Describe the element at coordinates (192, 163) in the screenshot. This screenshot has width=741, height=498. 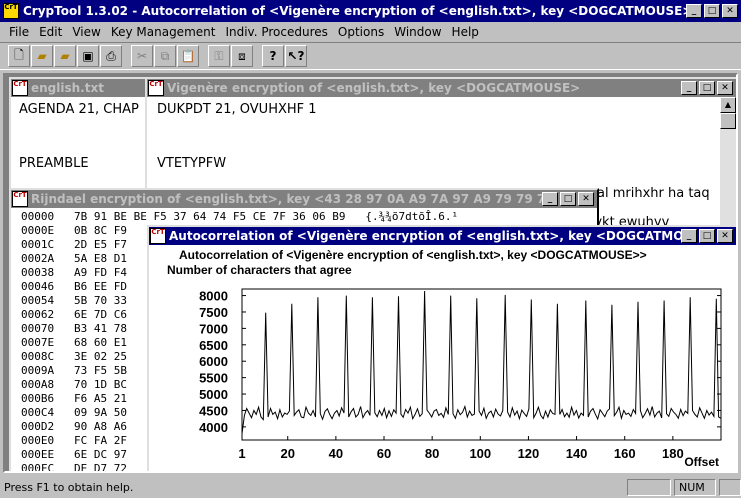
I see `text-line: VTETYPFW` at that location.